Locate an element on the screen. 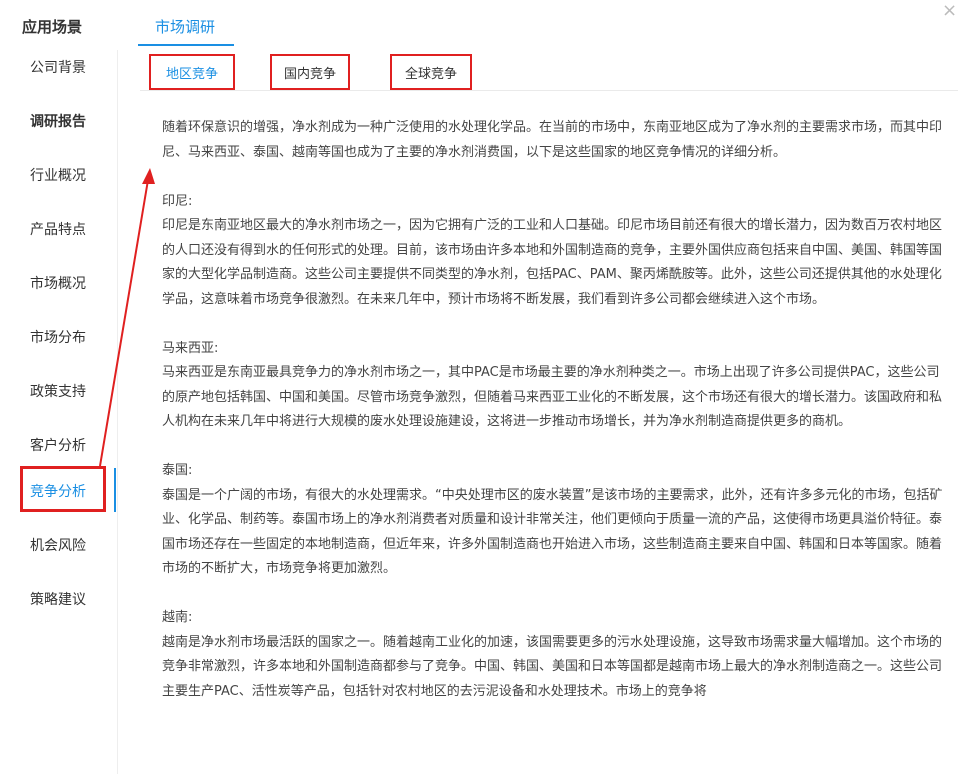  sidebar-item-strategy-suggestions: 策略建议 is located at coordinates (58, 599).